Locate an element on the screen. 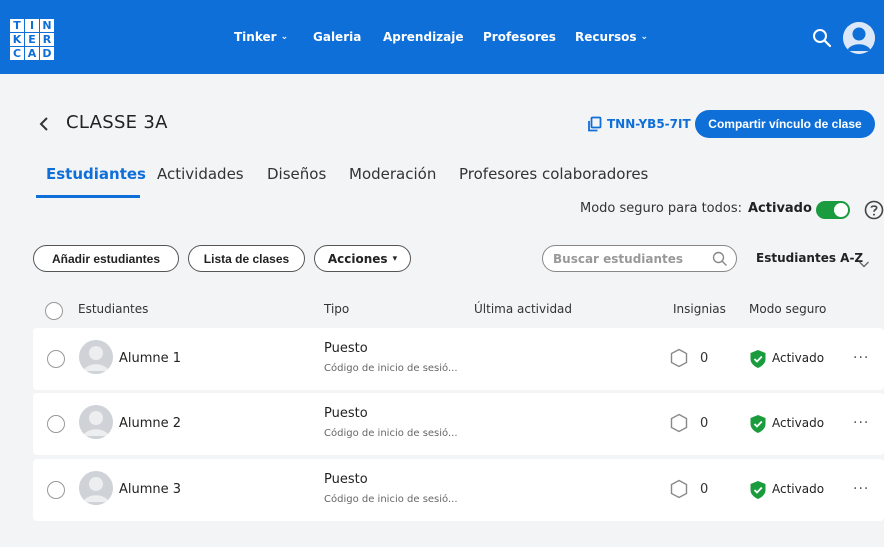  class-code: TNN-YB5-7IT is located at coordinates (649, 124).